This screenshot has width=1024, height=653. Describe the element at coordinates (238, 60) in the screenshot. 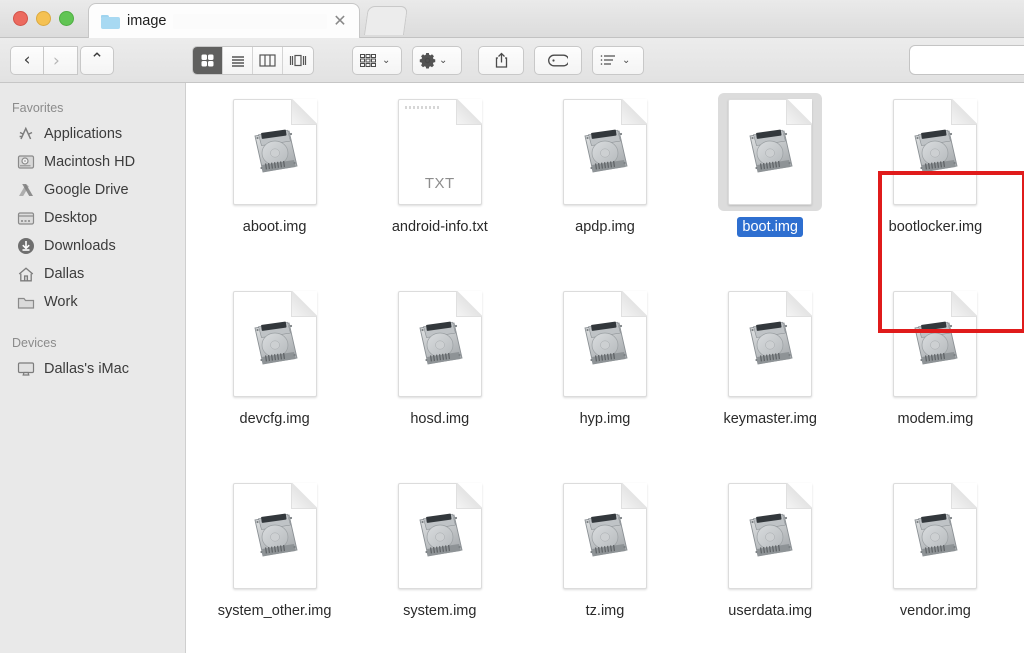

I see `list-view-button` at that location.